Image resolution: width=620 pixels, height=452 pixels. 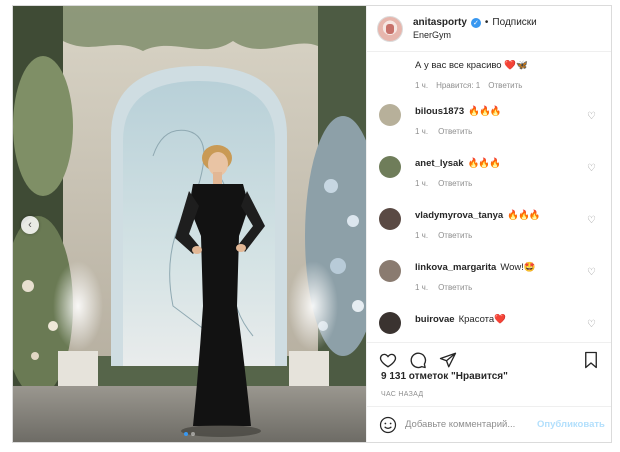 I want to click on comment-item: anet_lysak 🔥🔥🔥 1 ч. Ответить ♡, so click(x=489, y=182).